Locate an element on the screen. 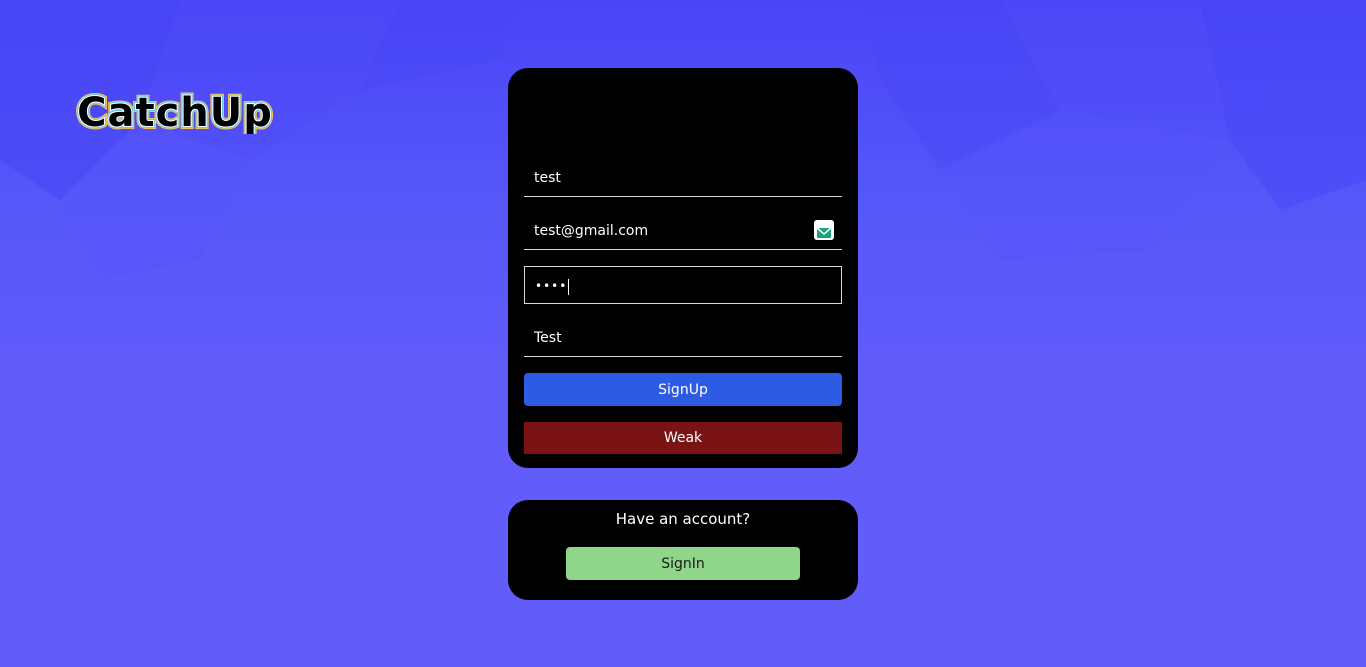 Image resolution: width=1366 pixels, height=667 pixels. signin-card: Have an account? SignIn is located at coordinates (683, 550).